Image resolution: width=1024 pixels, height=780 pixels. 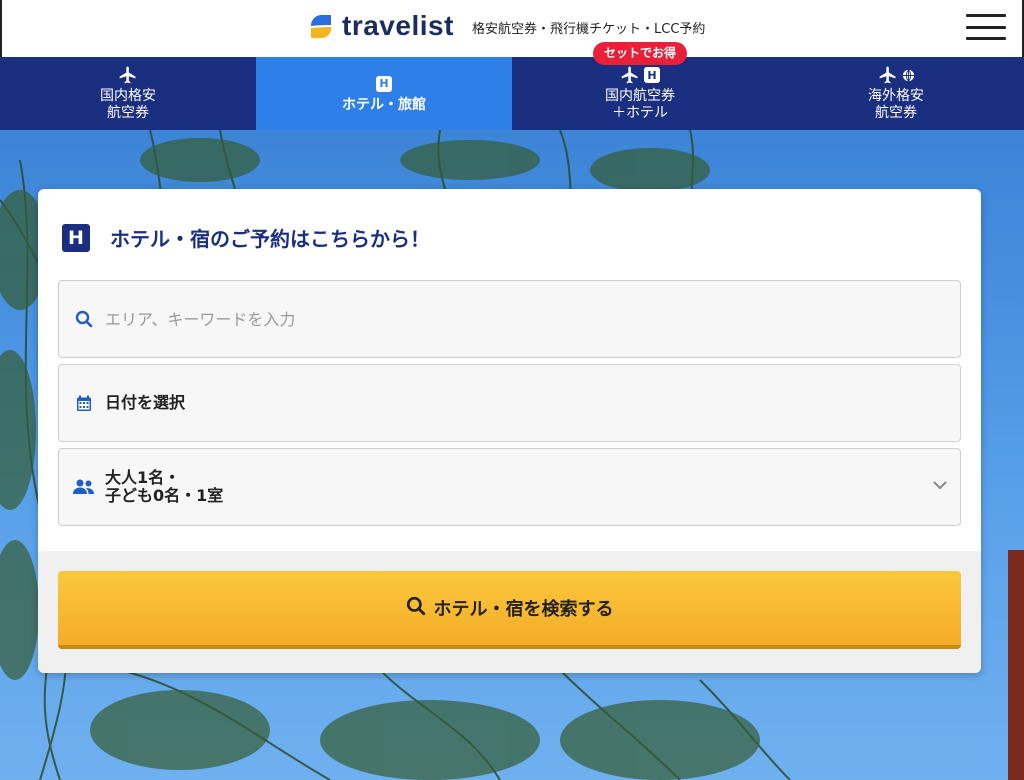 I want to click on people-icon, so click(x=84, y=487).